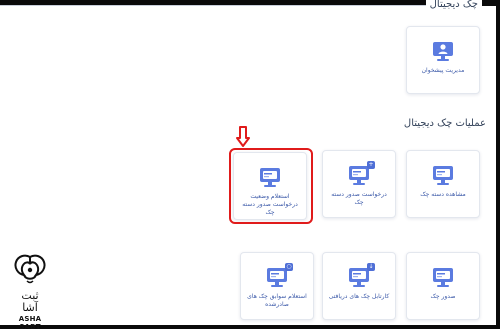 This screenshot has height=331, width=500. What do you see at coordinates (279, 278) in the screenshot?
I see `monitor-card-icon: ○` at bounding box center [279, 278].